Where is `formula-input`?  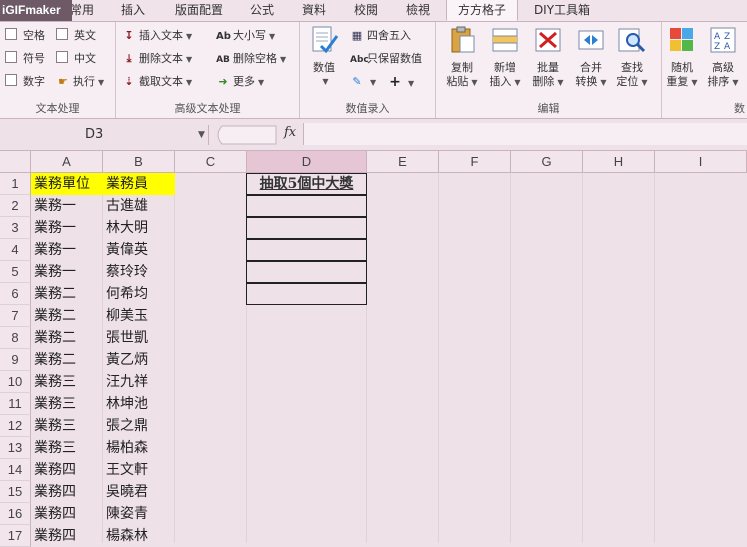
formula-input is located at coordinates (525, 134).